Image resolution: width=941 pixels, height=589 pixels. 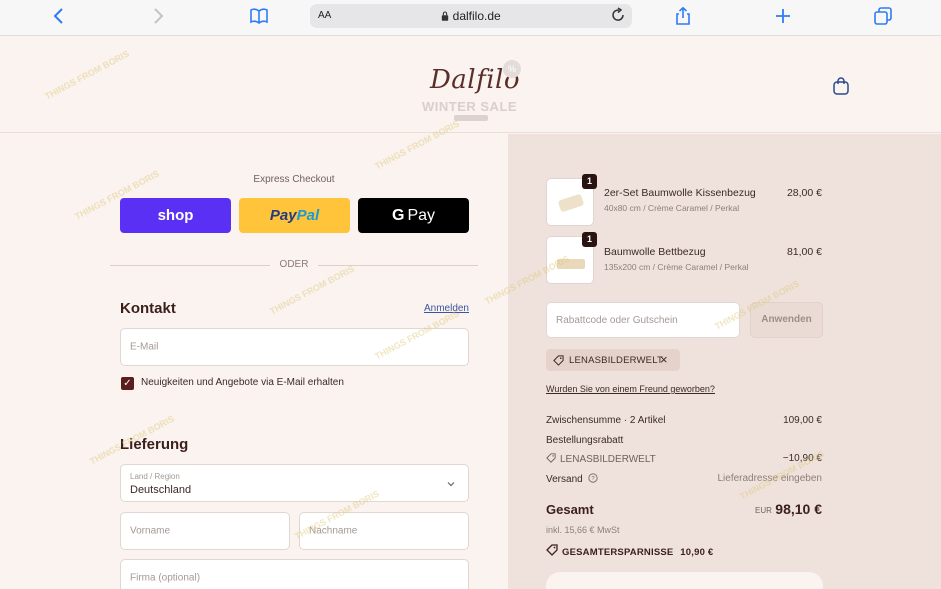 I want to click on google-pay-button: G Pay, so click(x=413, y=215).